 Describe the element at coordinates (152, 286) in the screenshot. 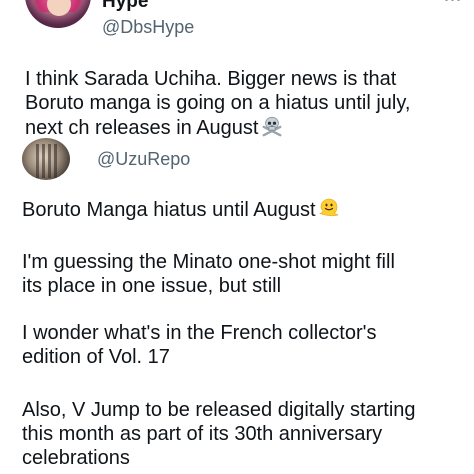

I see `quoted-text-line: its place in one issue, but still` at that location.